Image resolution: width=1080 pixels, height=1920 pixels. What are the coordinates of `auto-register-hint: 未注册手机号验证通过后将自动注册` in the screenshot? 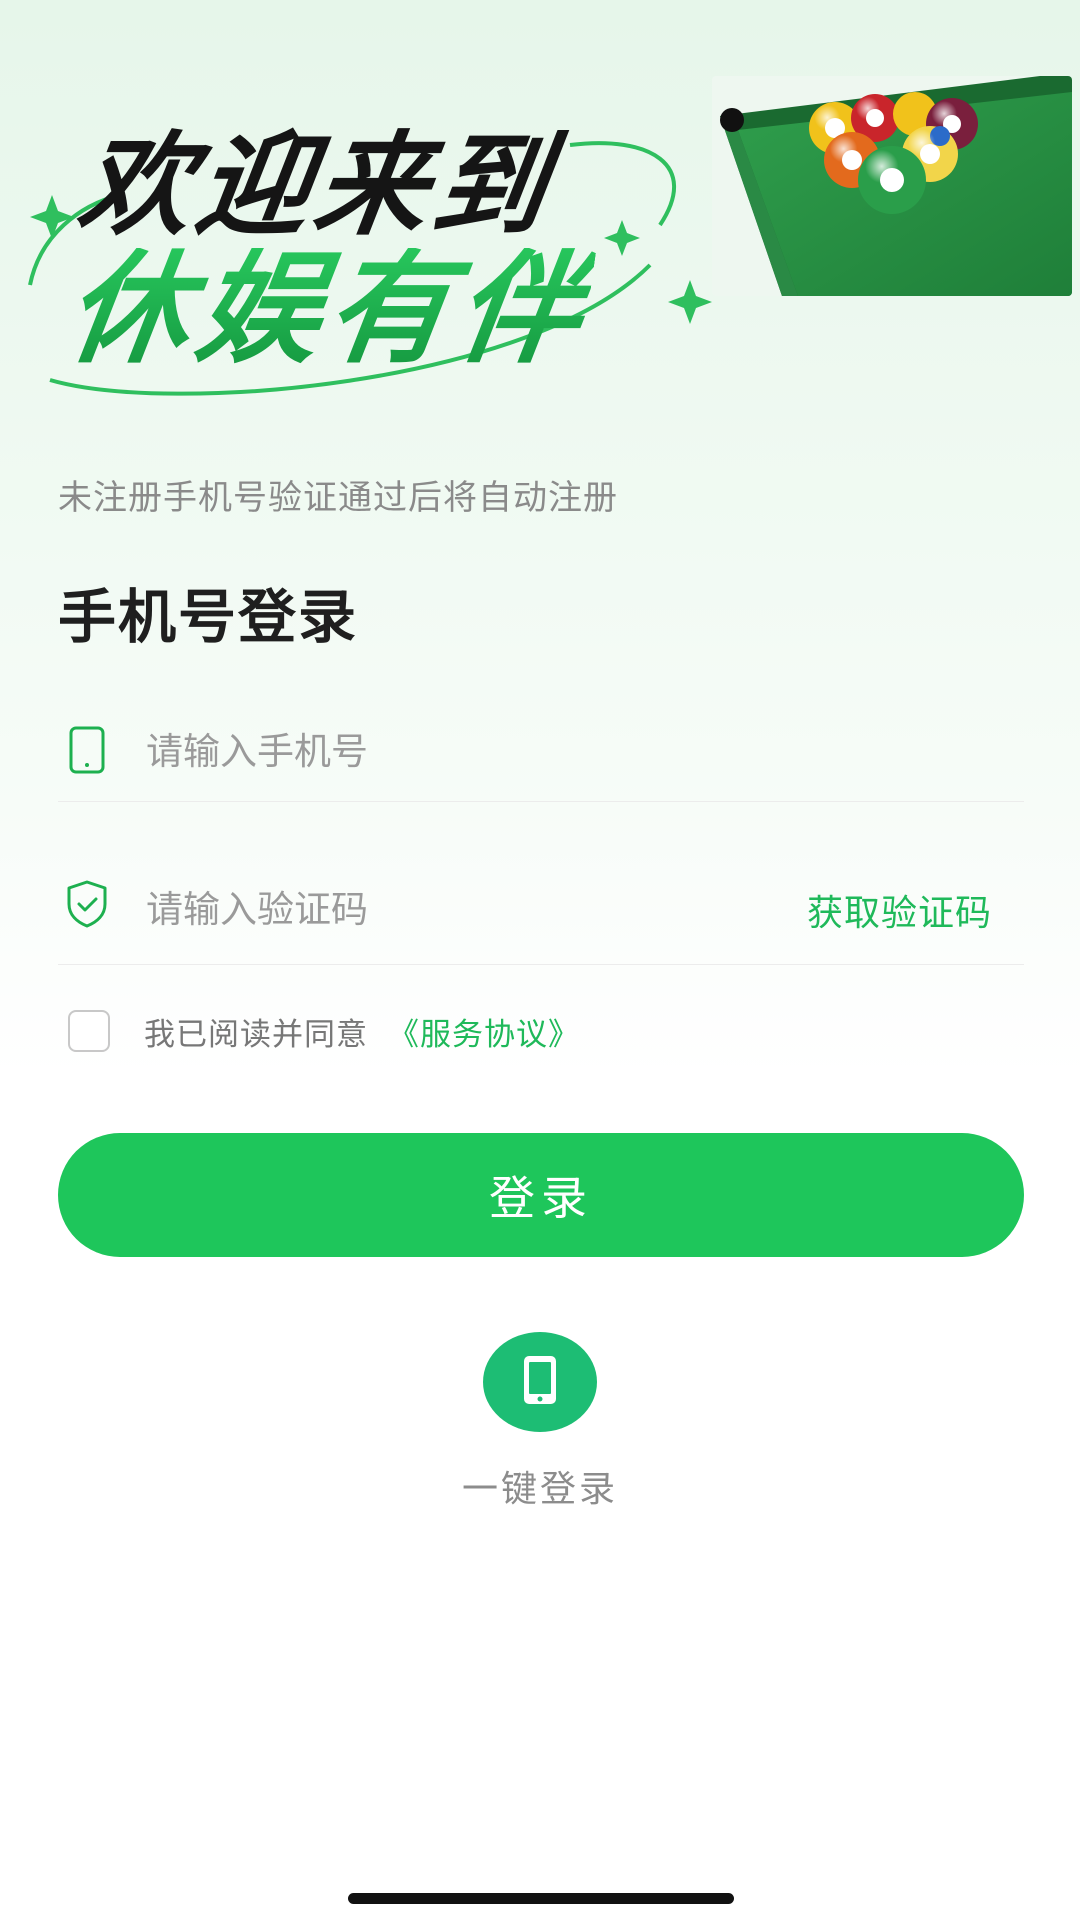 It's located at (338, 498).